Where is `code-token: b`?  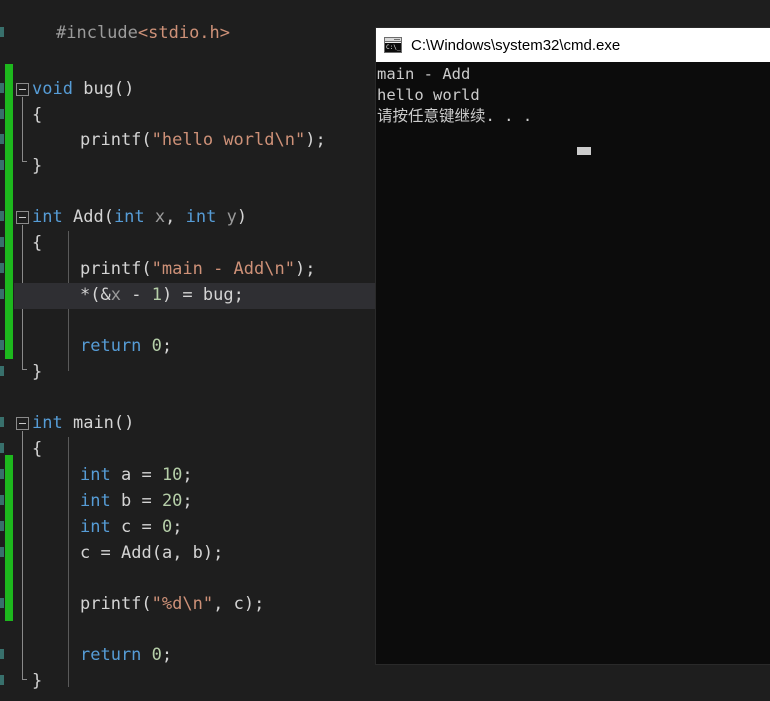 code-token: b is located at coordinates (197, 553).